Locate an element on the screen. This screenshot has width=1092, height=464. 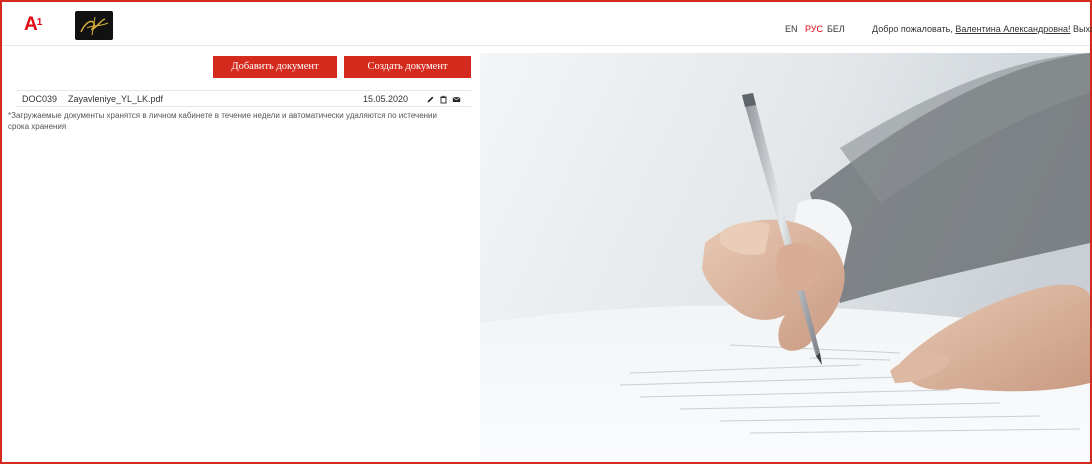
user-profile-link: Валентина Александровна! is located at coordinates (1012, 29).